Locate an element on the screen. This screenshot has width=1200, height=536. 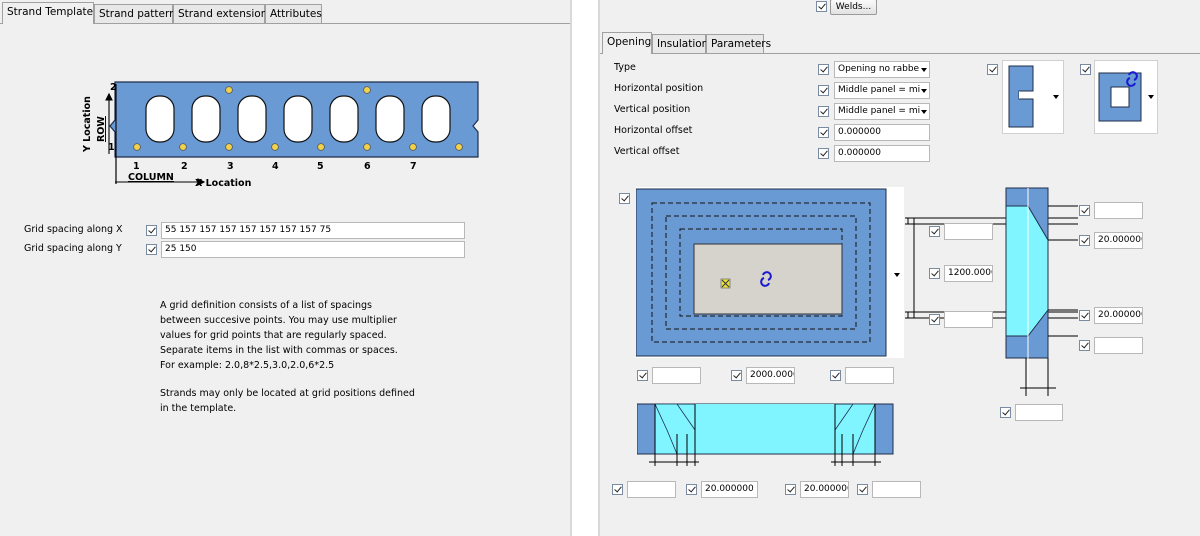
horizontal-offset-checkbox is located at coordinates (823, 132).